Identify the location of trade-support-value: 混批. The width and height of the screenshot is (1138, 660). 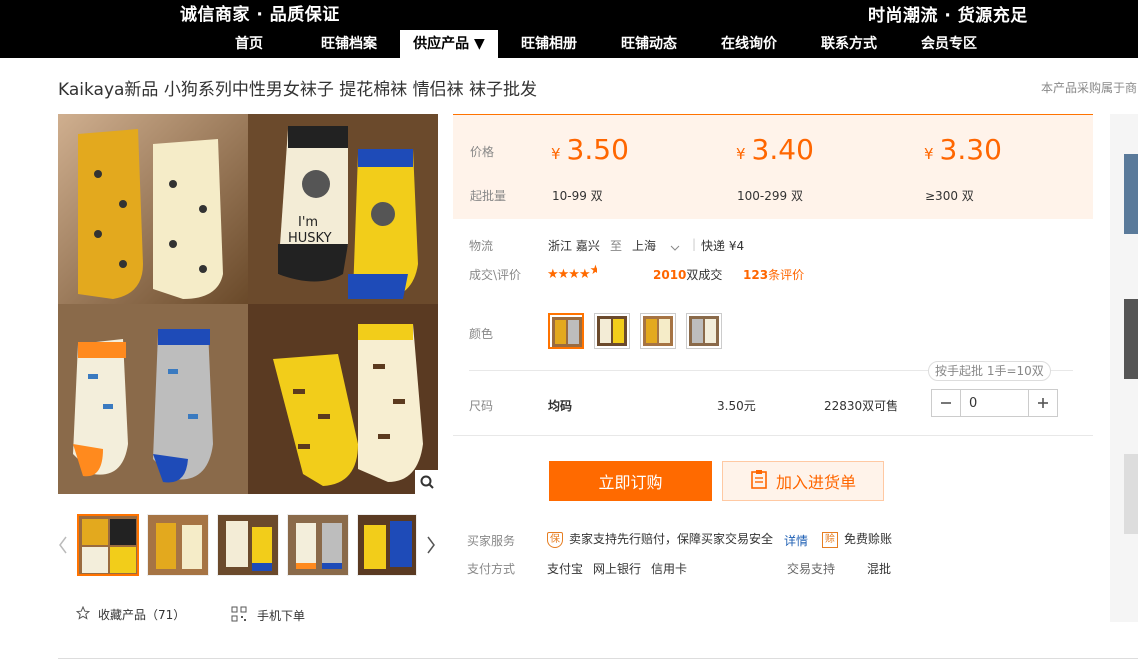
(879, 569).